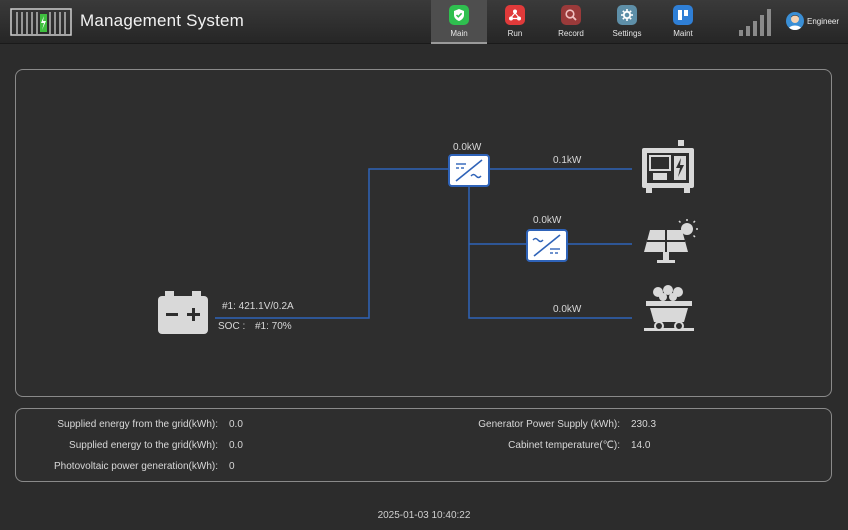  I want to click on app-title: Management System, so click(162, 20).